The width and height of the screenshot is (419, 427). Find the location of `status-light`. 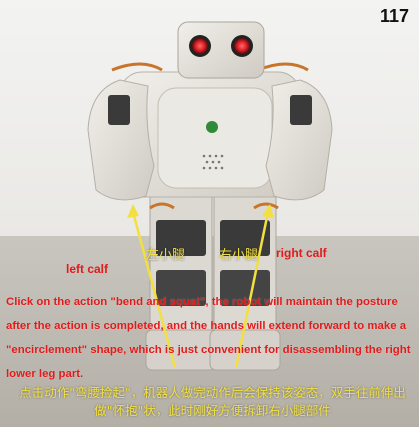

status-light is located at coordinates (212, 127).